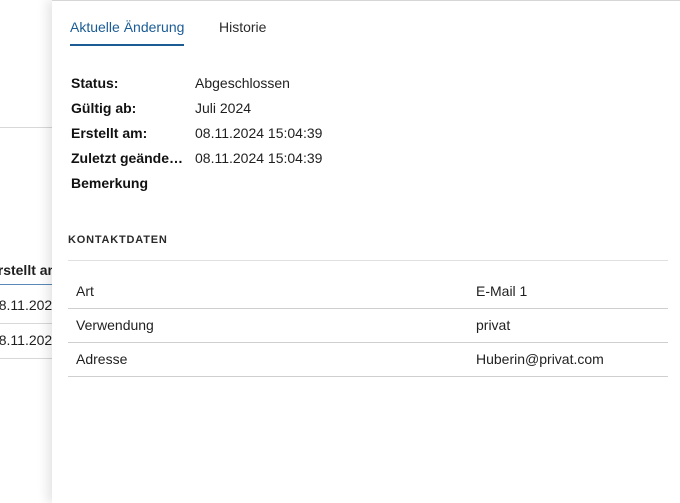  I want to click on tab-current-change: Aktuelle Änderung, so click(127, 32).